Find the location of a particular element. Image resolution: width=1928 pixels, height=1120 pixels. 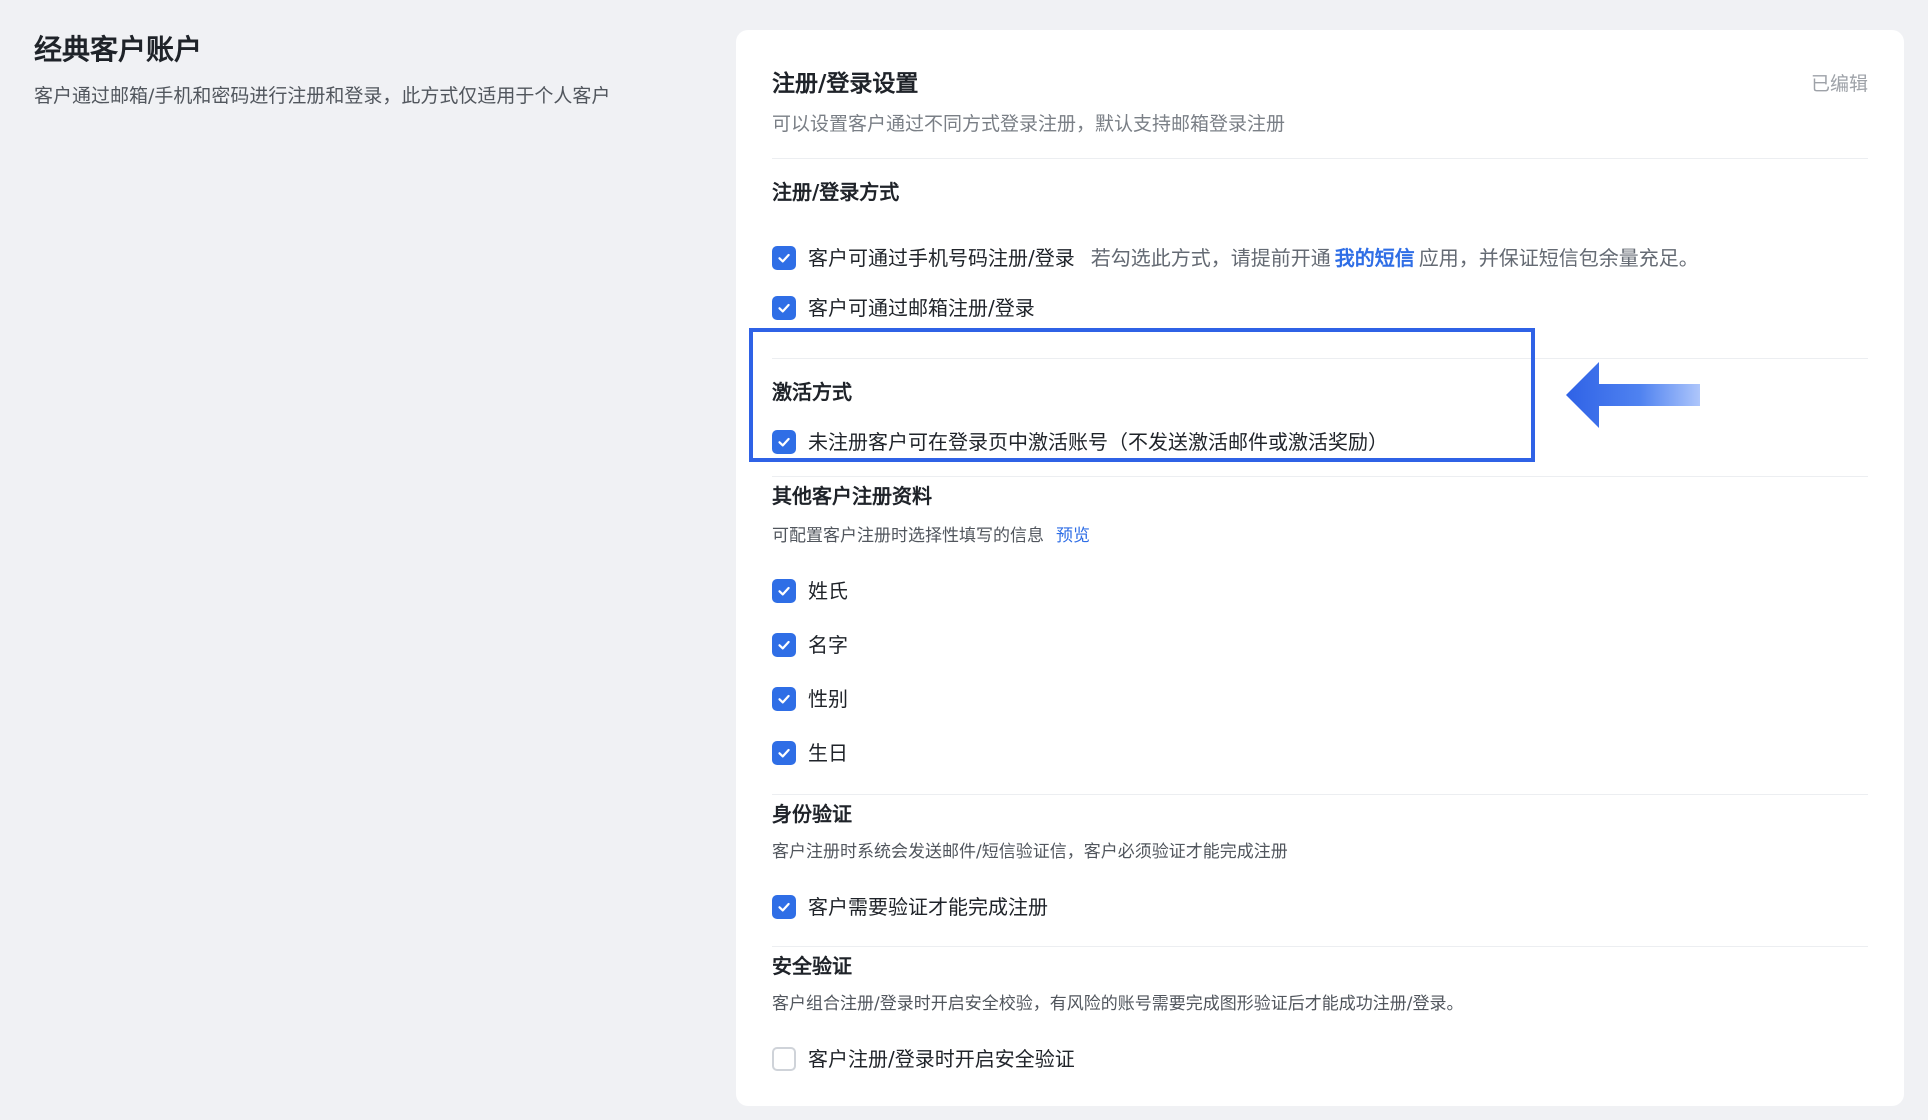

field-option-birthday: 生日 is located at coordinates (810, 753).